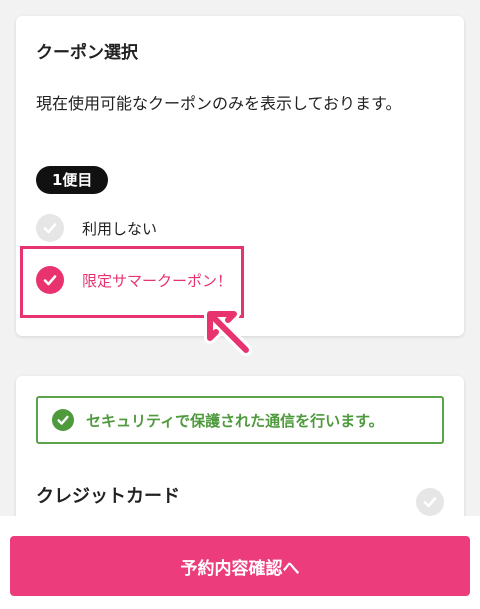  I want to click on security-message: セキュリティで保護された通信を行います。, so click(235, 420).